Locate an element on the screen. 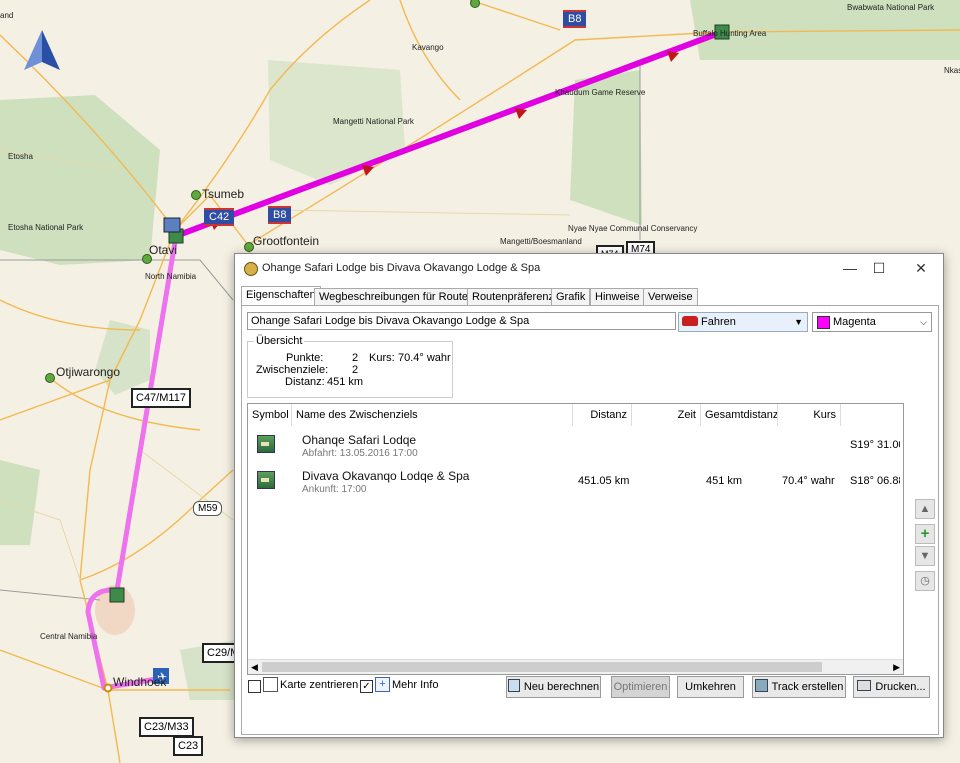 This screenshot has height=763, width=960. distance-label: Distanz: is located at coordinates (305, 382).